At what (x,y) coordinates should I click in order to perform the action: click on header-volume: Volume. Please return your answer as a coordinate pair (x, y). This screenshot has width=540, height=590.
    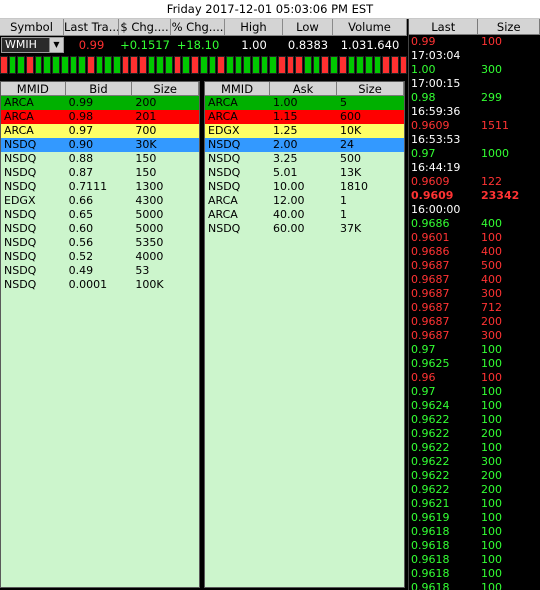
    Looking at the image, I should click on (370, 27).